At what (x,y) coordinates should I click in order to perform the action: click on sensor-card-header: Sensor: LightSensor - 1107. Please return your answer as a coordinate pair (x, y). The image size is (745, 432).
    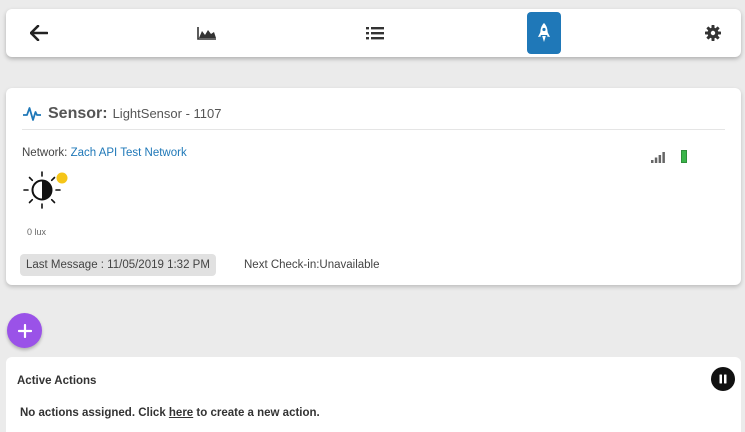
    Looking at the image, I should click on (373, 116).